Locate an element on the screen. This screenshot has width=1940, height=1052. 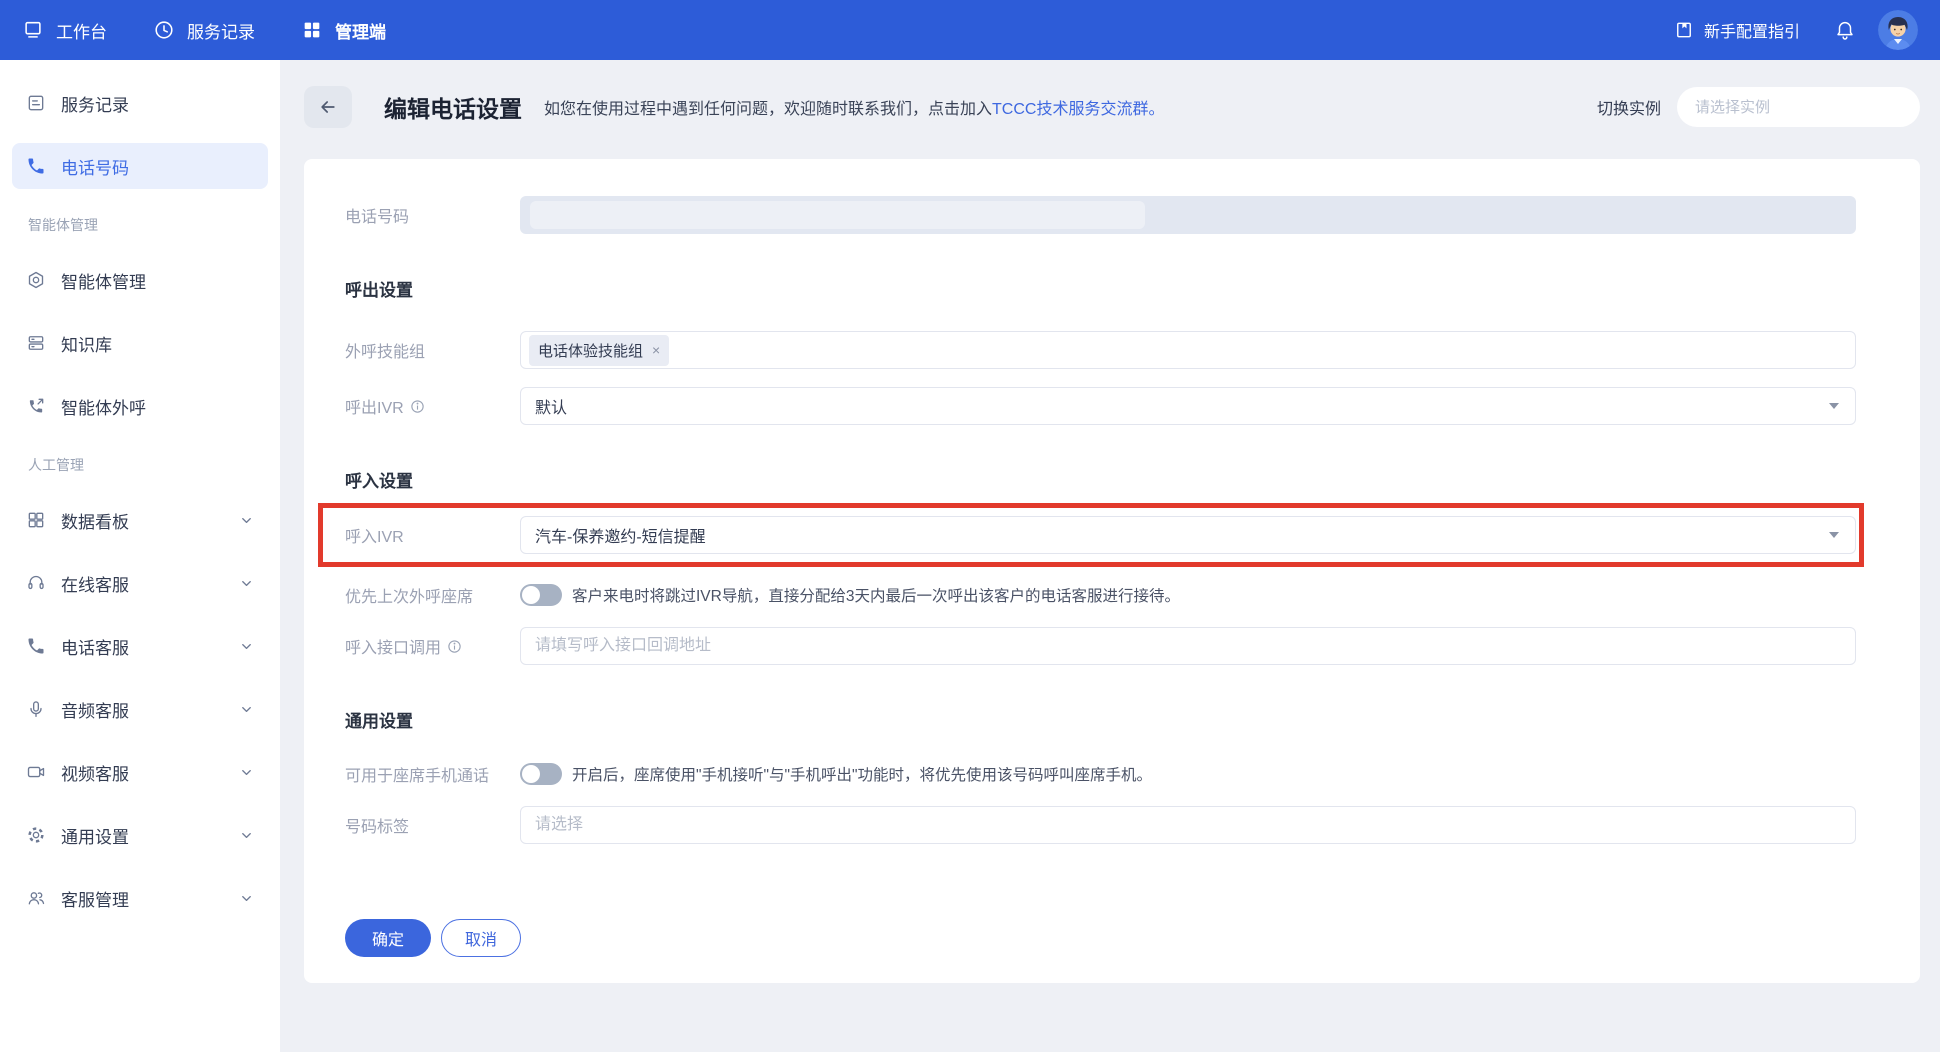
form-actions: 确定 取消 is located at coordinates (1100, 938).